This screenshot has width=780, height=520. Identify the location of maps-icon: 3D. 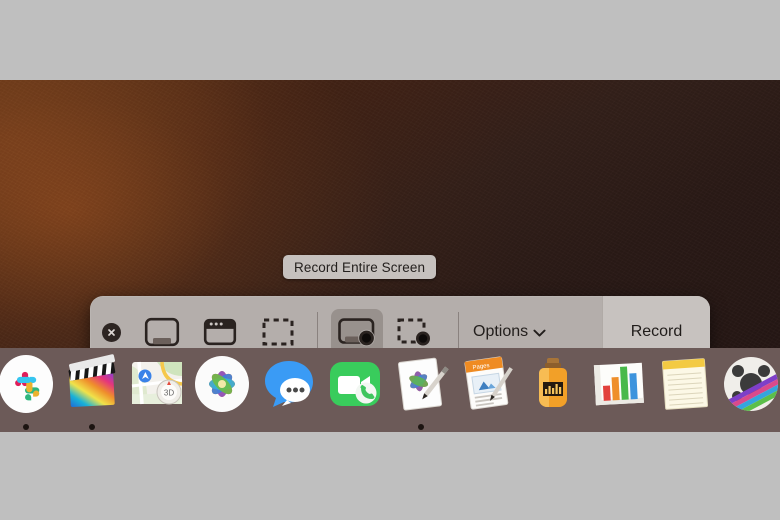
(157, 383).